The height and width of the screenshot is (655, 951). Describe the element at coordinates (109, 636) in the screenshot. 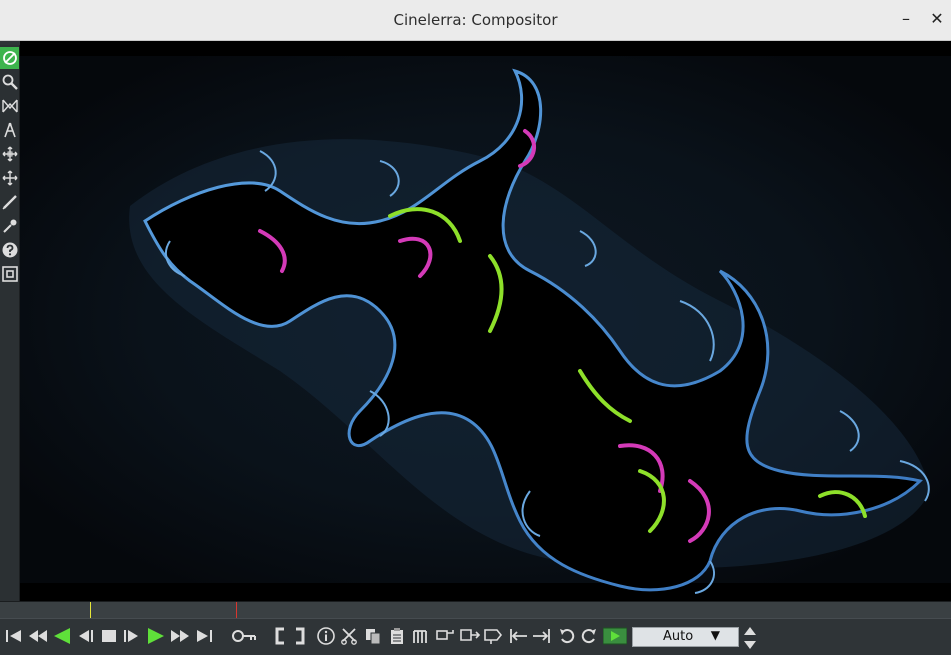

I see `stop-icon` at that location.